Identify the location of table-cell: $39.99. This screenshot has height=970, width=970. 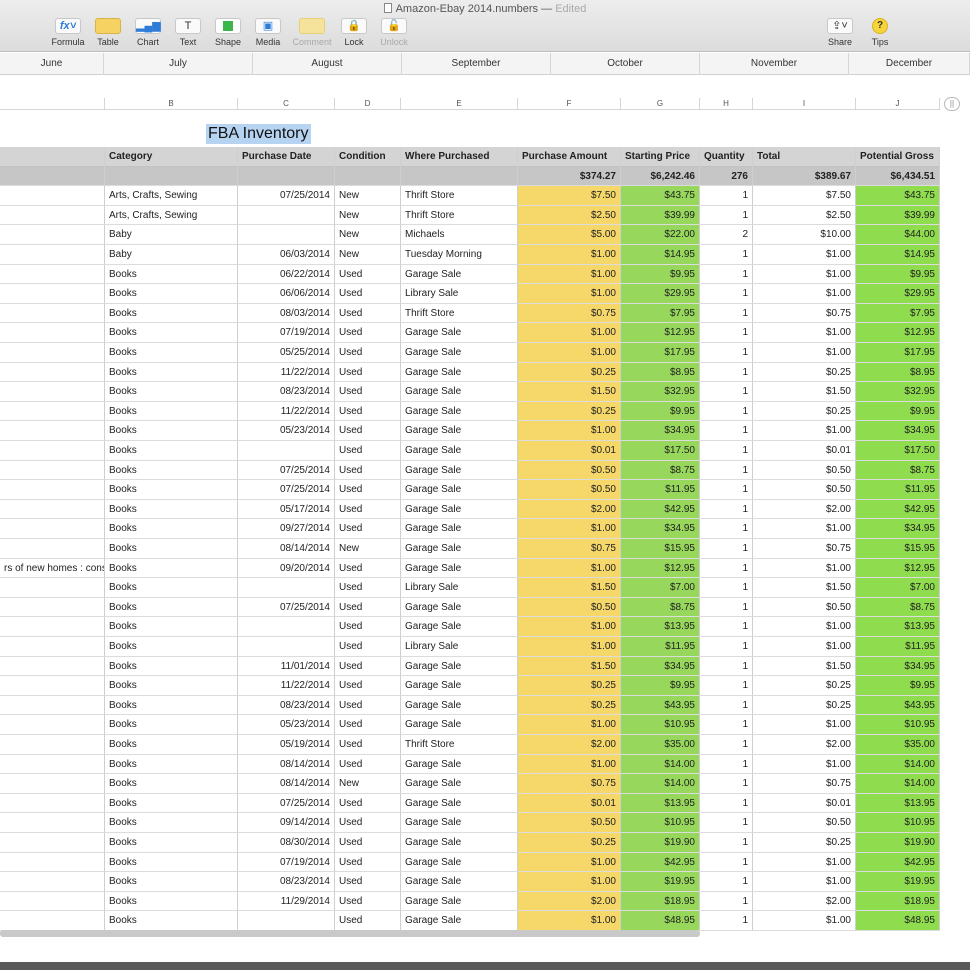
(898, 215).